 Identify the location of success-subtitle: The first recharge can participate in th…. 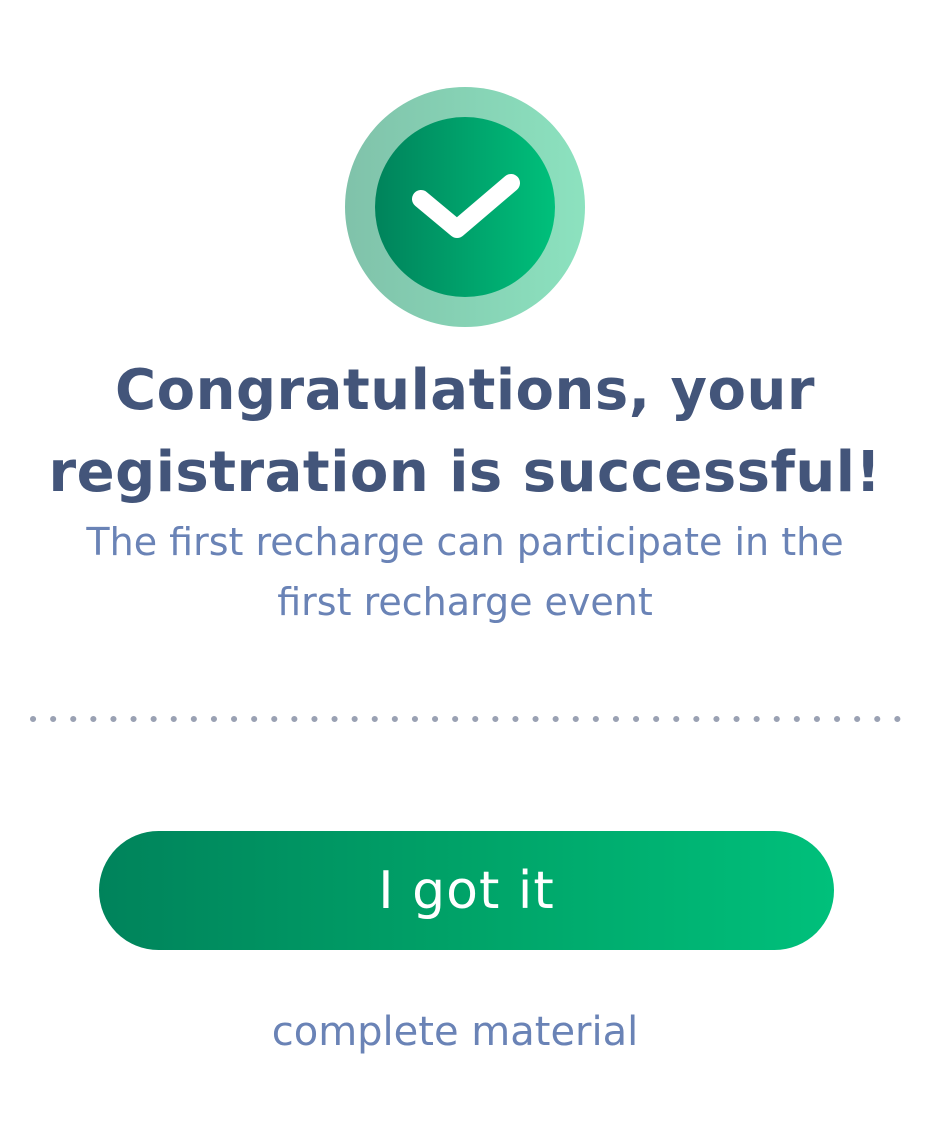
(465, 572).